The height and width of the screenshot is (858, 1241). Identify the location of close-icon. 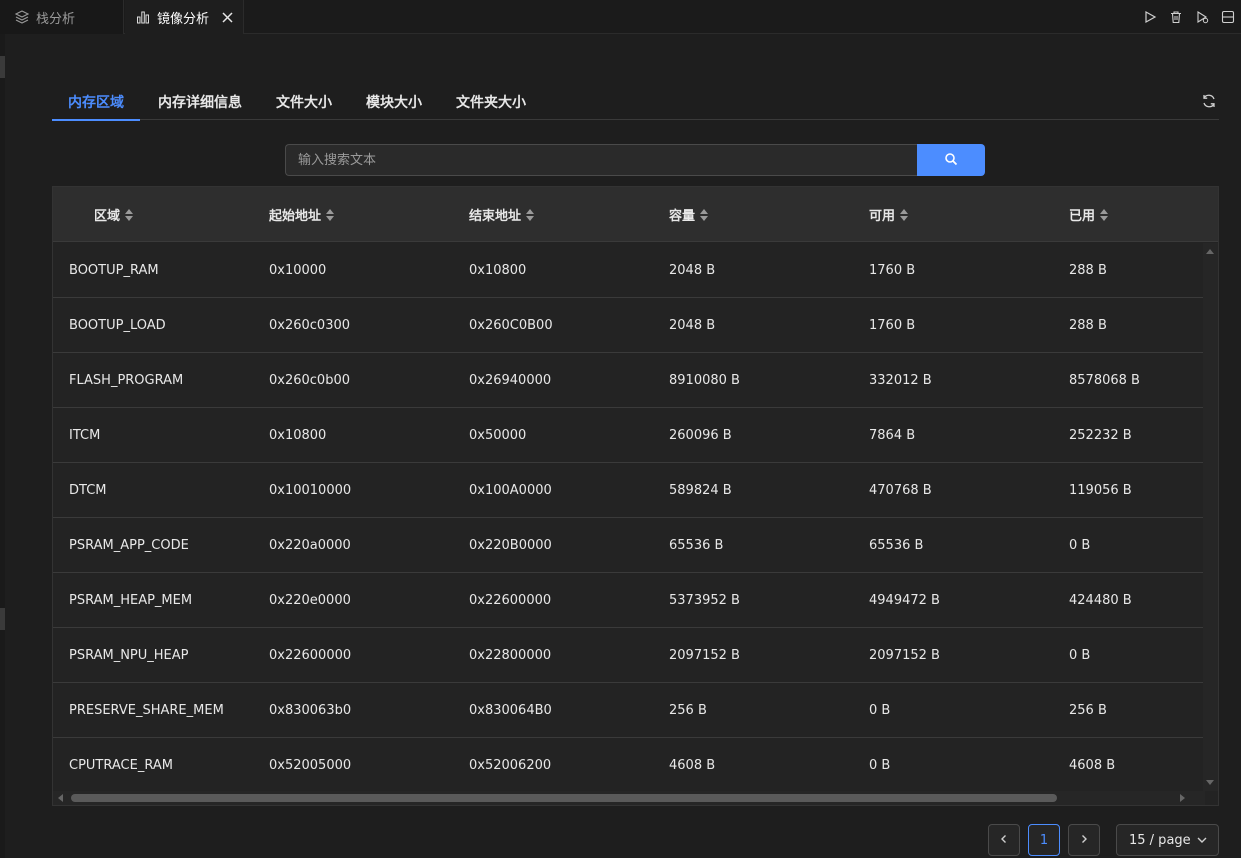
(227, 17).